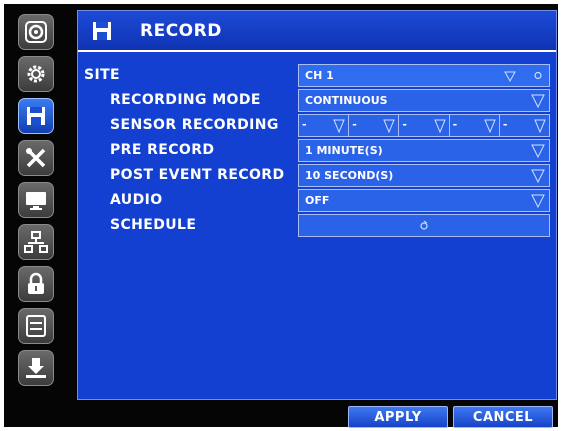 This screenshot has height=431, width=562. I want to click on pre-record-label: PRE RECORD, so click(162, 150).